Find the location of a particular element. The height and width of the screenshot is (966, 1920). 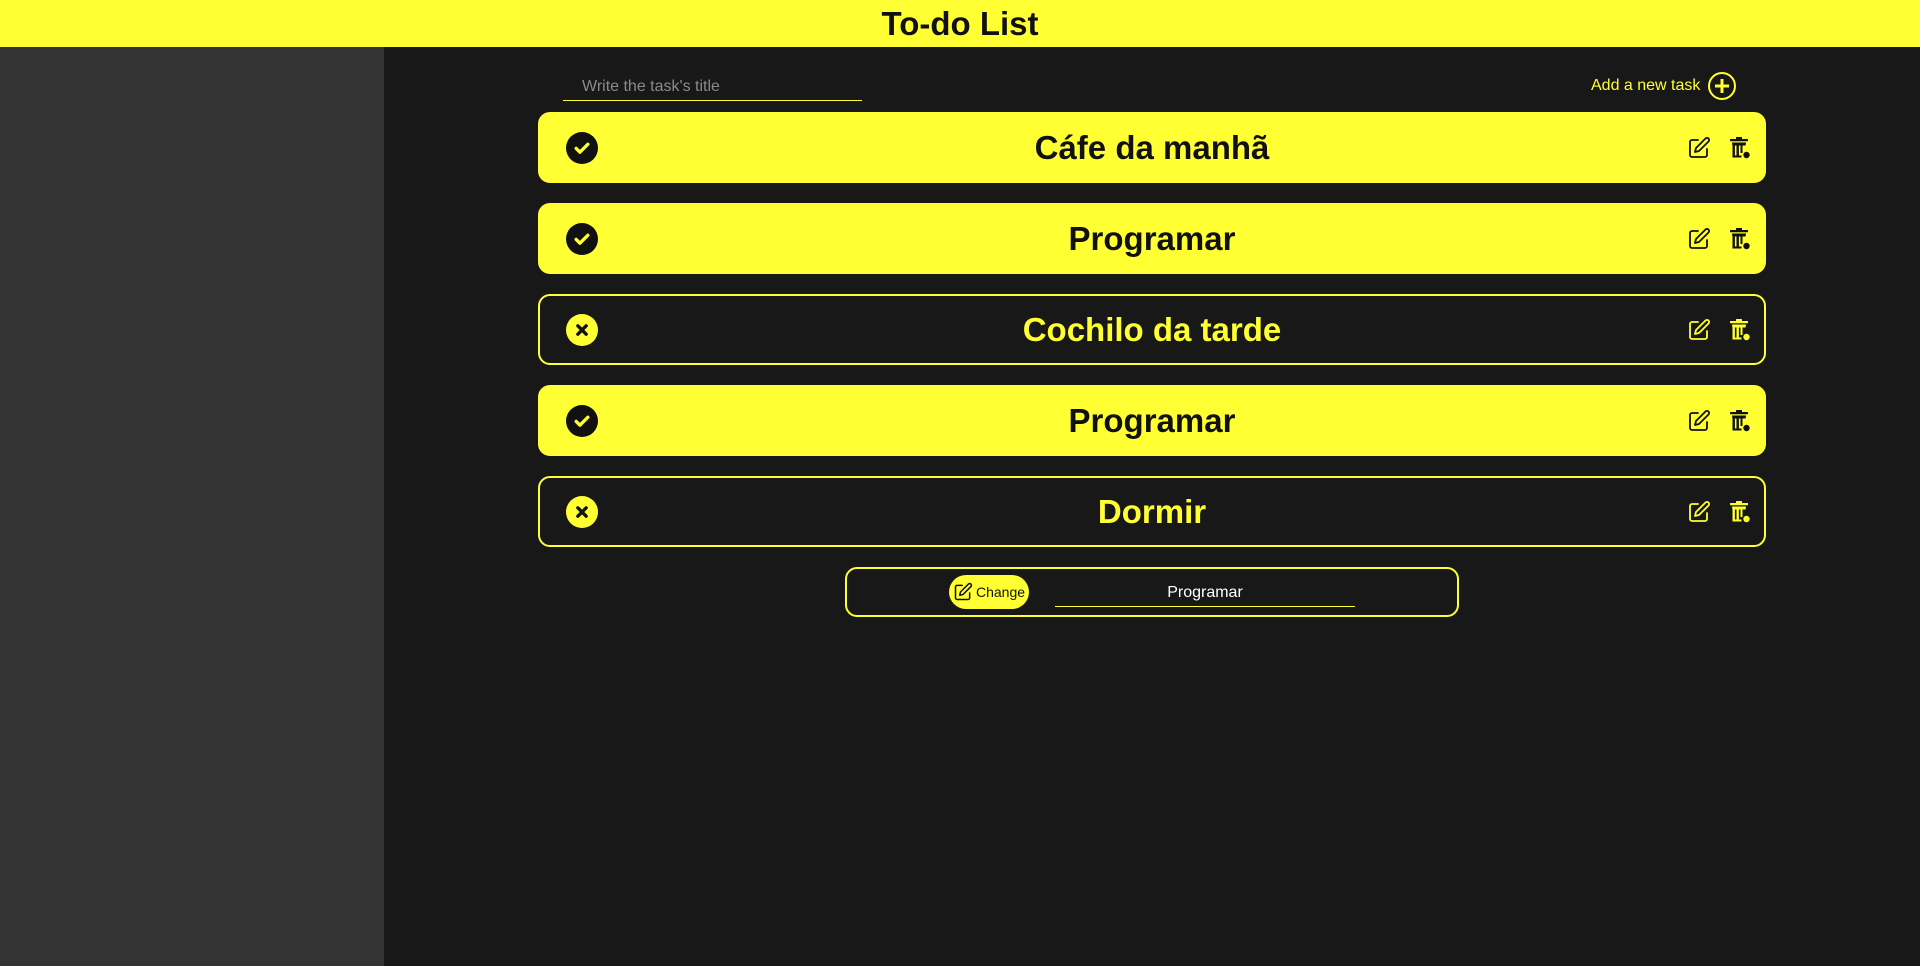

task-item: Cáfe da manhã is located at coordinates (1152, 147).